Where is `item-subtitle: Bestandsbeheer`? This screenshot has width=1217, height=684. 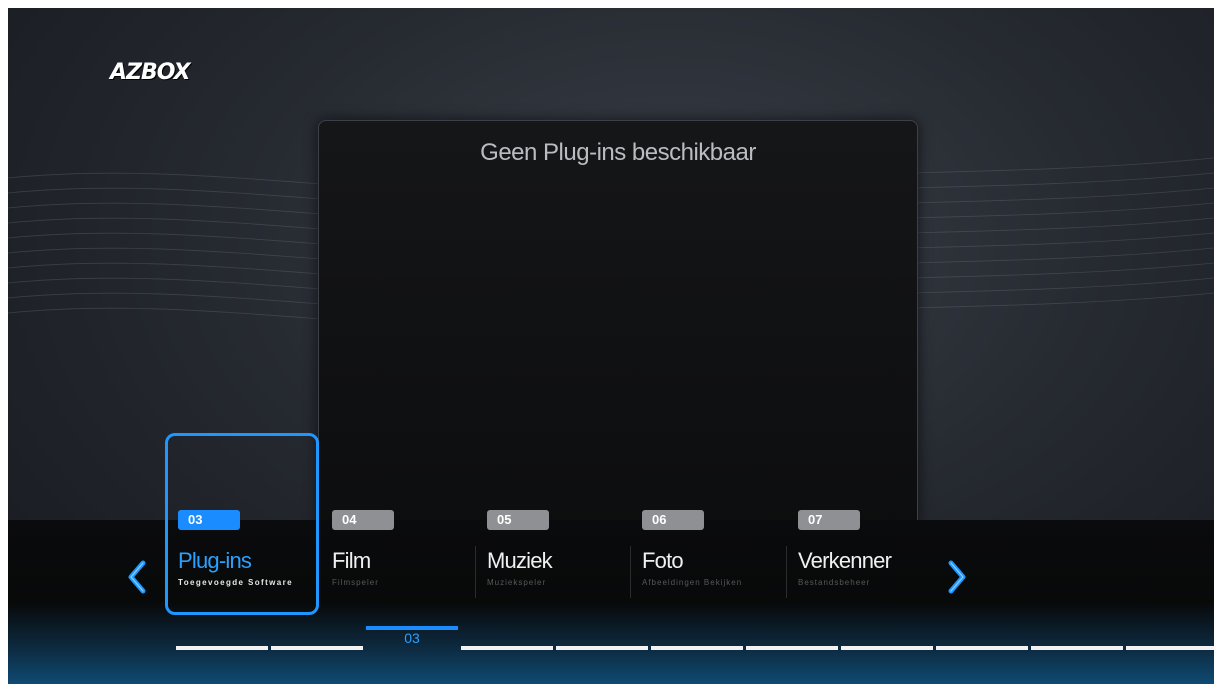 item-subtitle: Bestandsbeheer is located at coordinates (834, 582).